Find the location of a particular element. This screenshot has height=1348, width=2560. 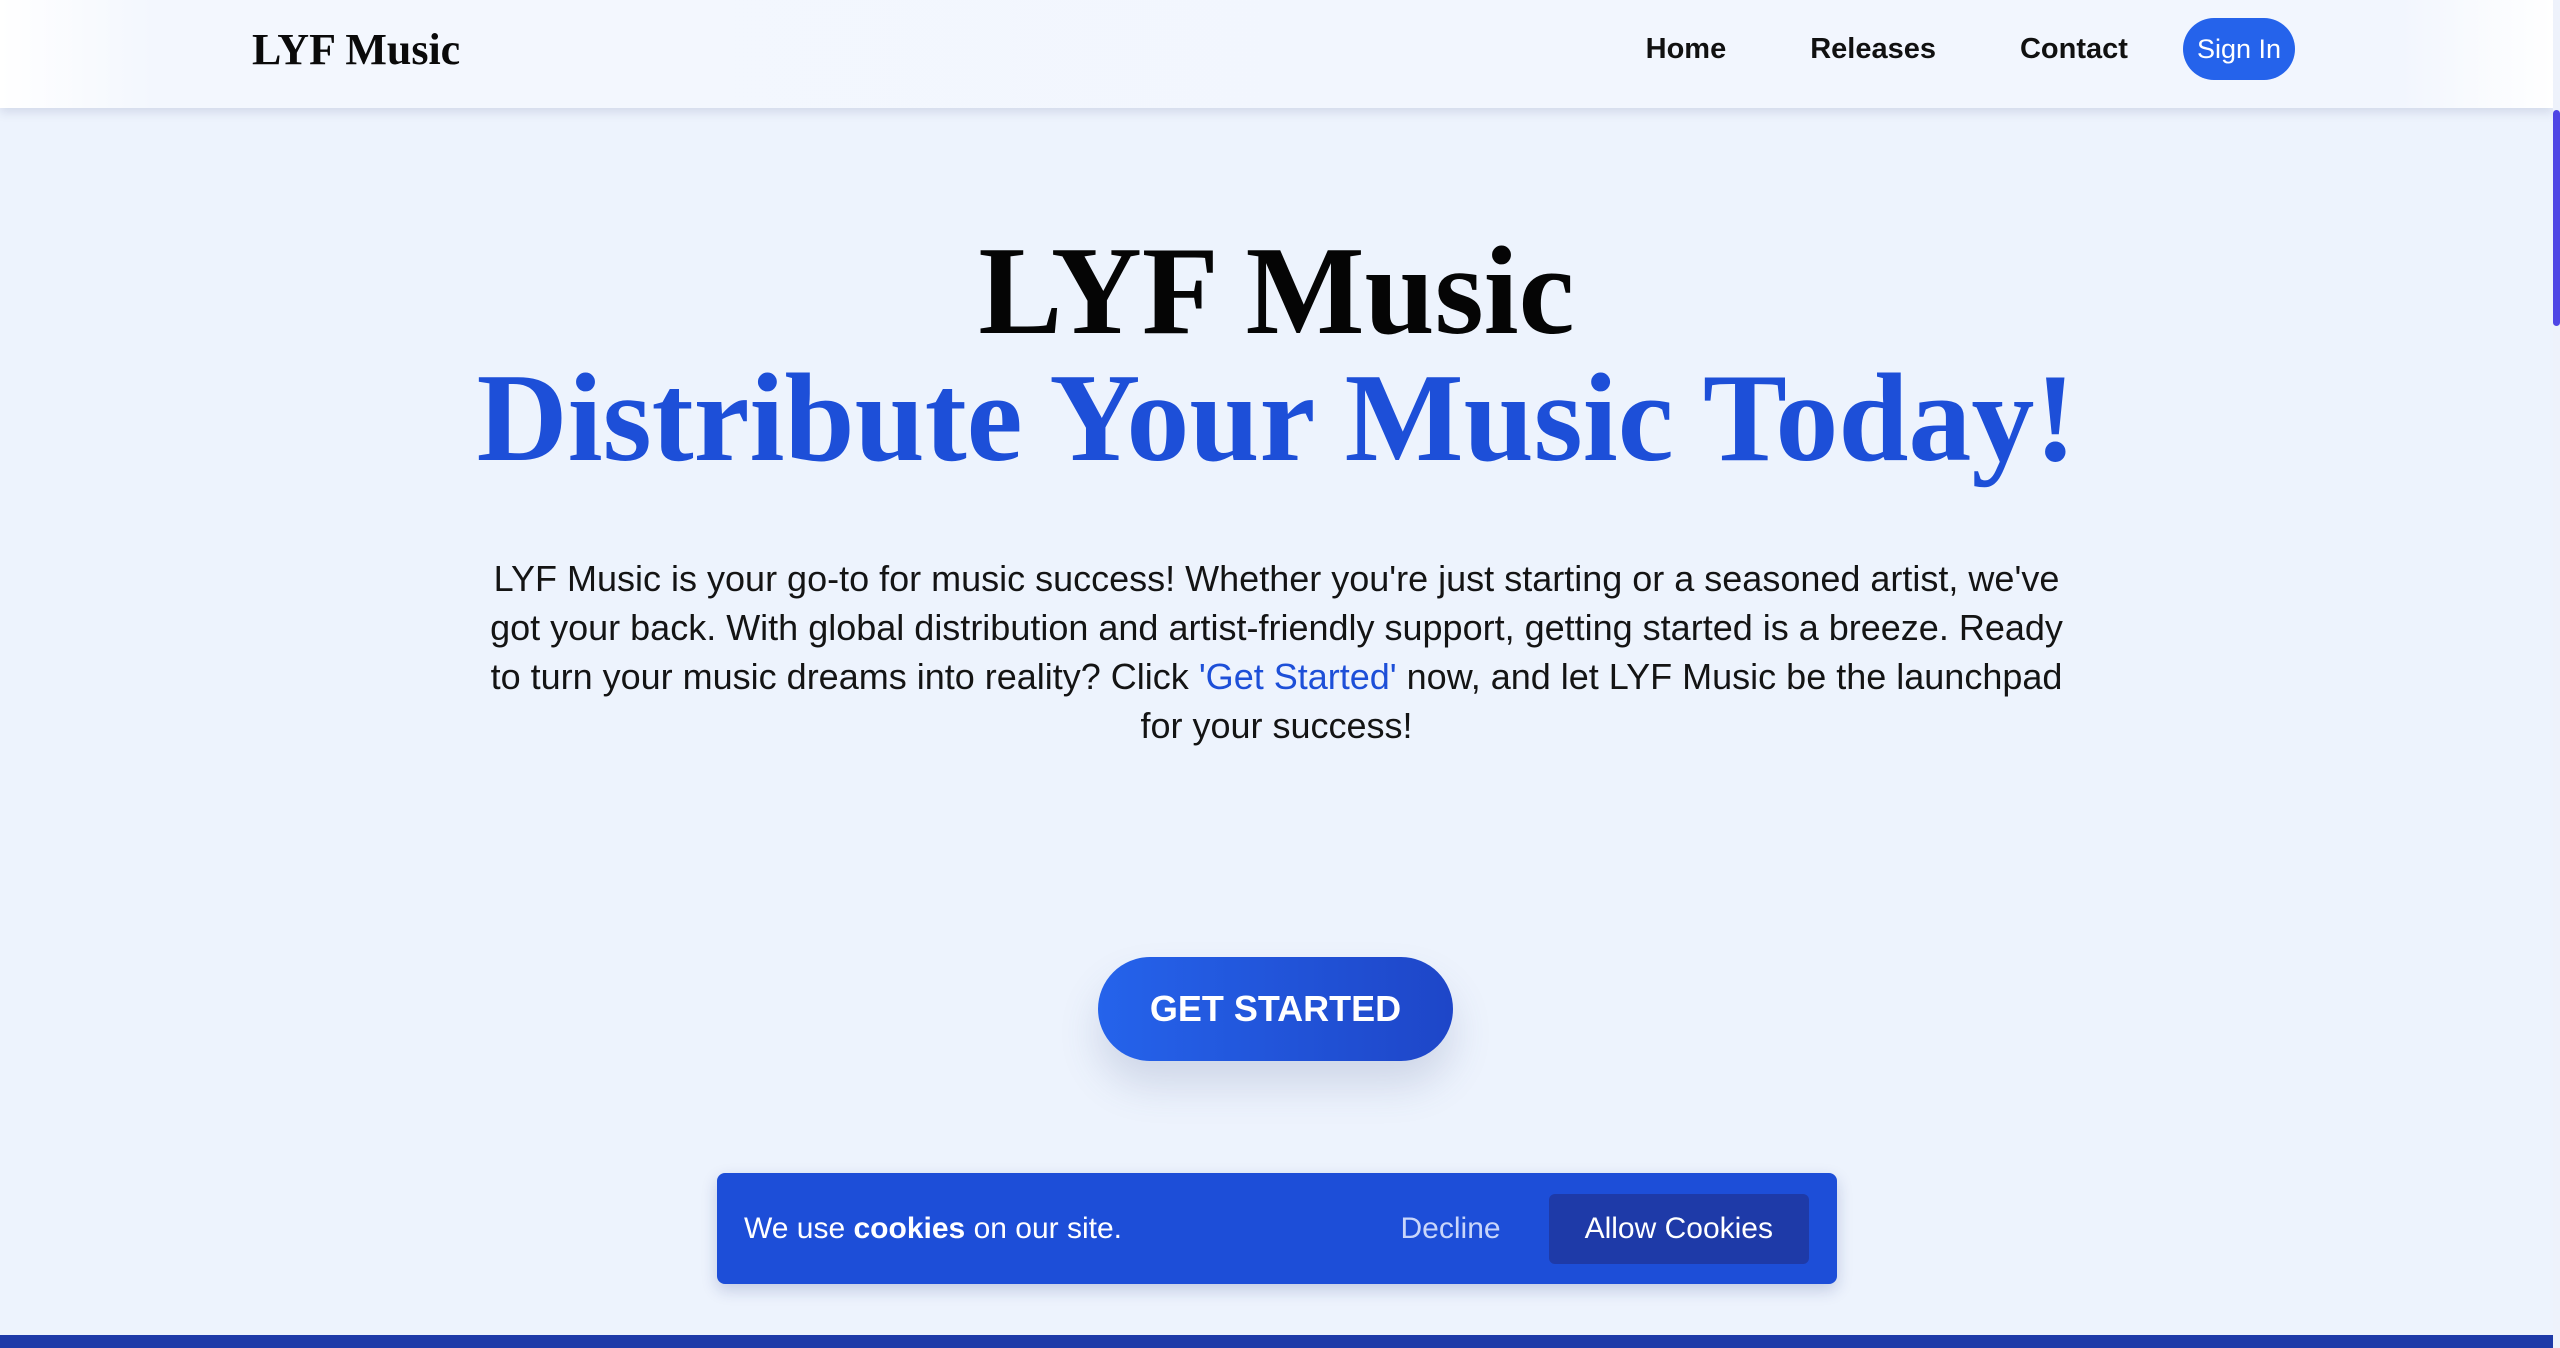

get-started-button: GET STARTED is located at coordinates (1275, 1009).